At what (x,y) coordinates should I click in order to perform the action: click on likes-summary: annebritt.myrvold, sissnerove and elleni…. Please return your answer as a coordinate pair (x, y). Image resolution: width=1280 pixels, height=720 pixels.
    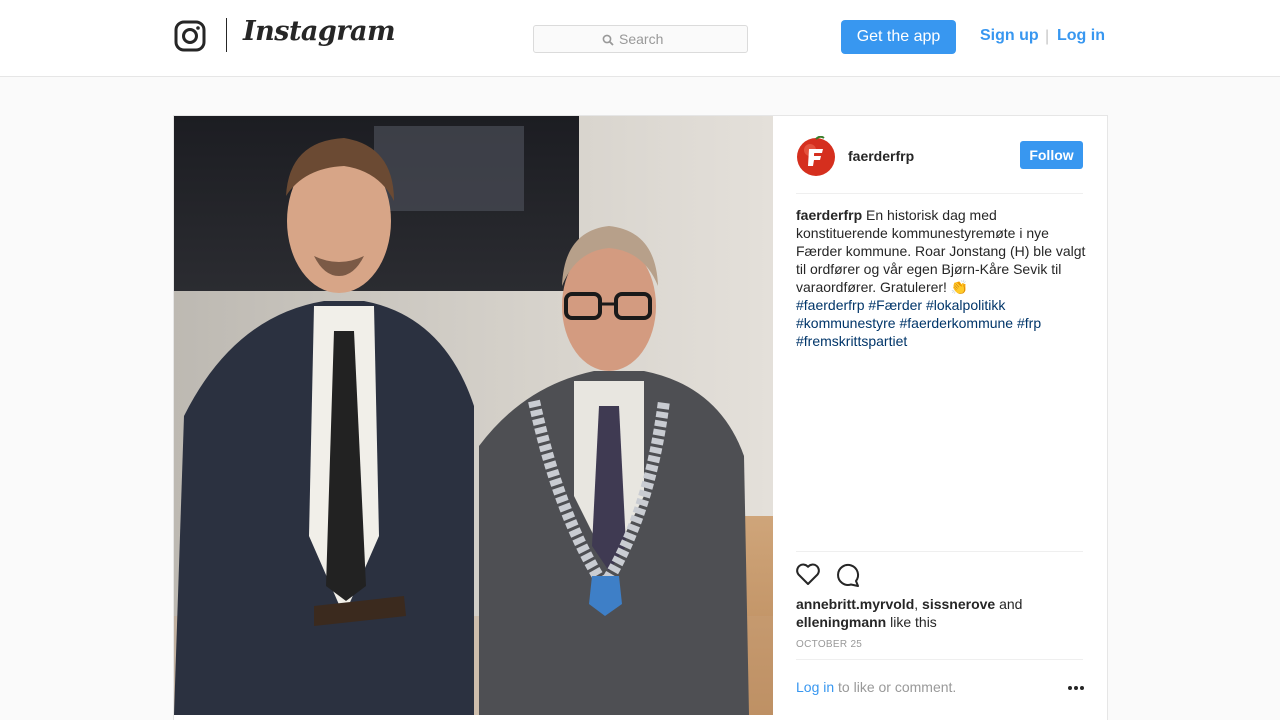
    Looking at the image, I should click on (941, 613).